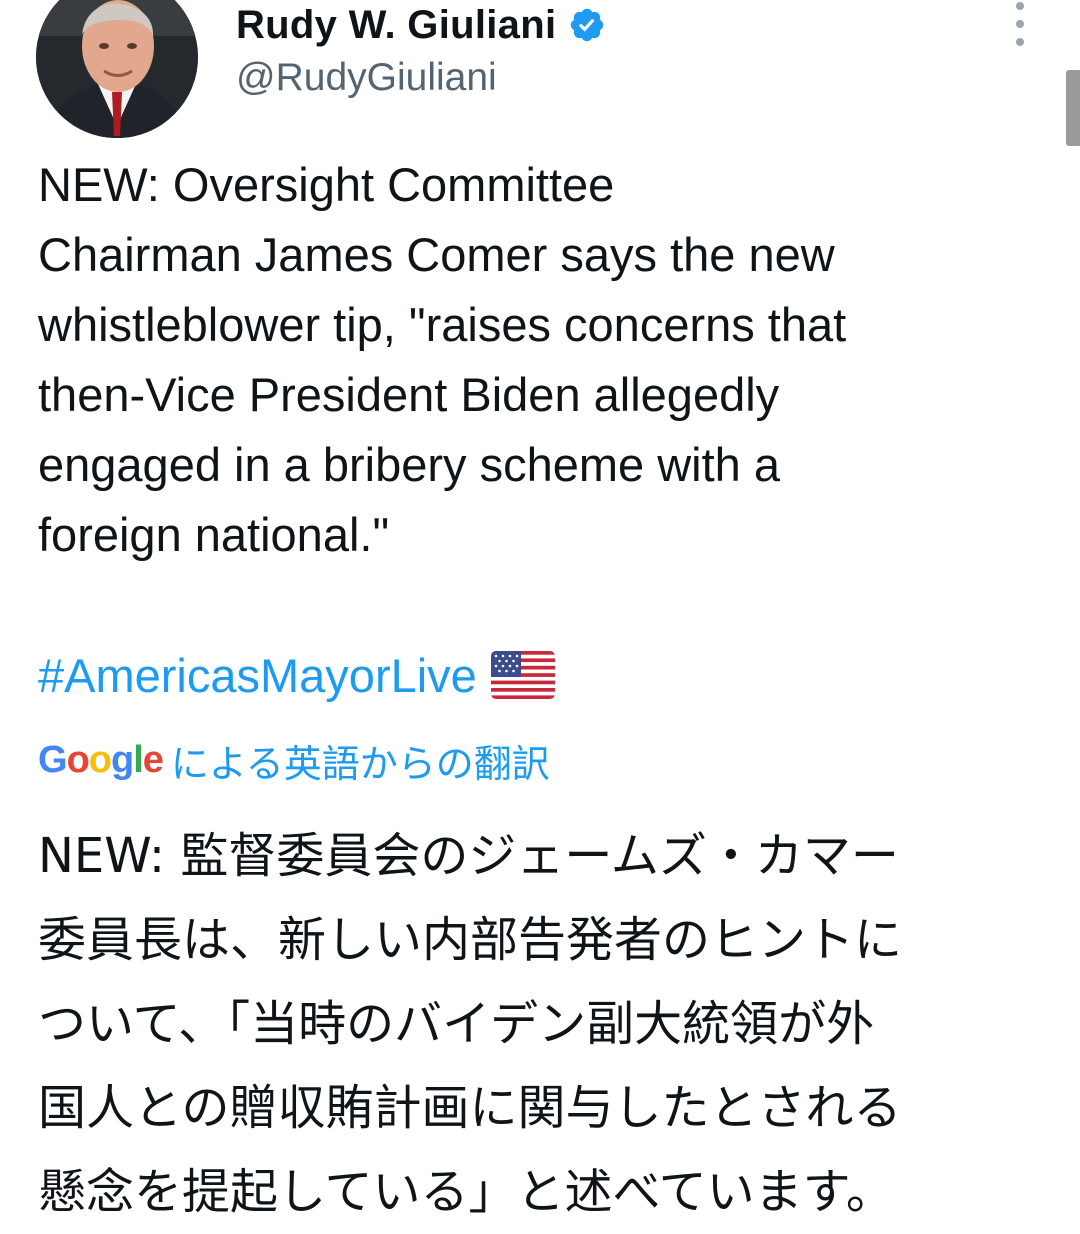 This screenshot has height=1234, width=1080. What do you see at coordinates (257, 675) in the screenshot?
I see `hashtag-link: #AmericasMayorLive` at bounding box center [257, 675].